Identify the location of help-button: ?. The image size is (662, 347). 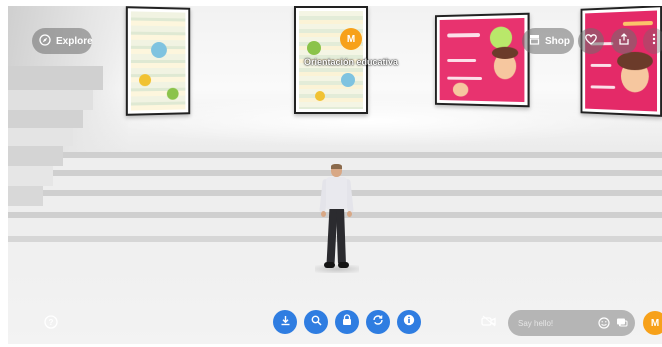
(51, 322).